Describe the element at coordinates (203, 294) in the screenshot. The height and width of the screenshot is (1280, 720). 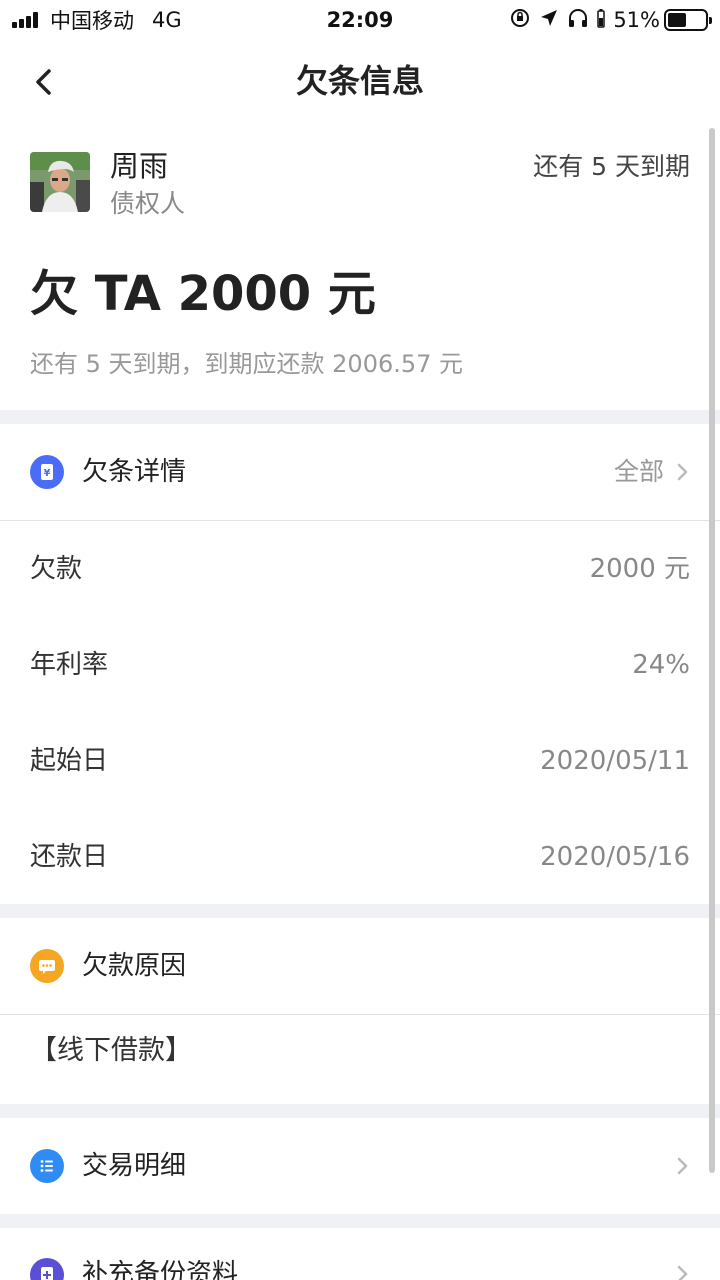
I see `owe-amount: 欠 TA 2000 元` at that location.